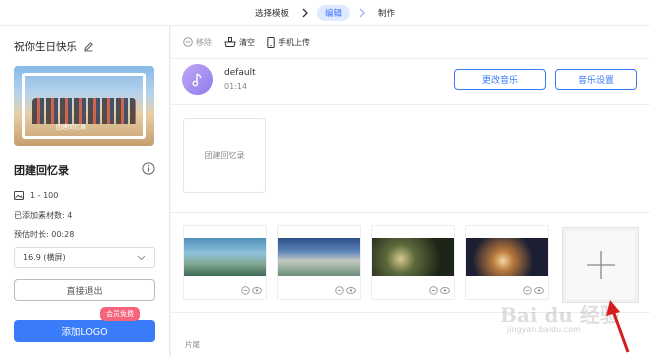  Describe the element at coordinates (84, 106) in the screenshot. I see `template-thumbnail: 团建回忆录` at that location.